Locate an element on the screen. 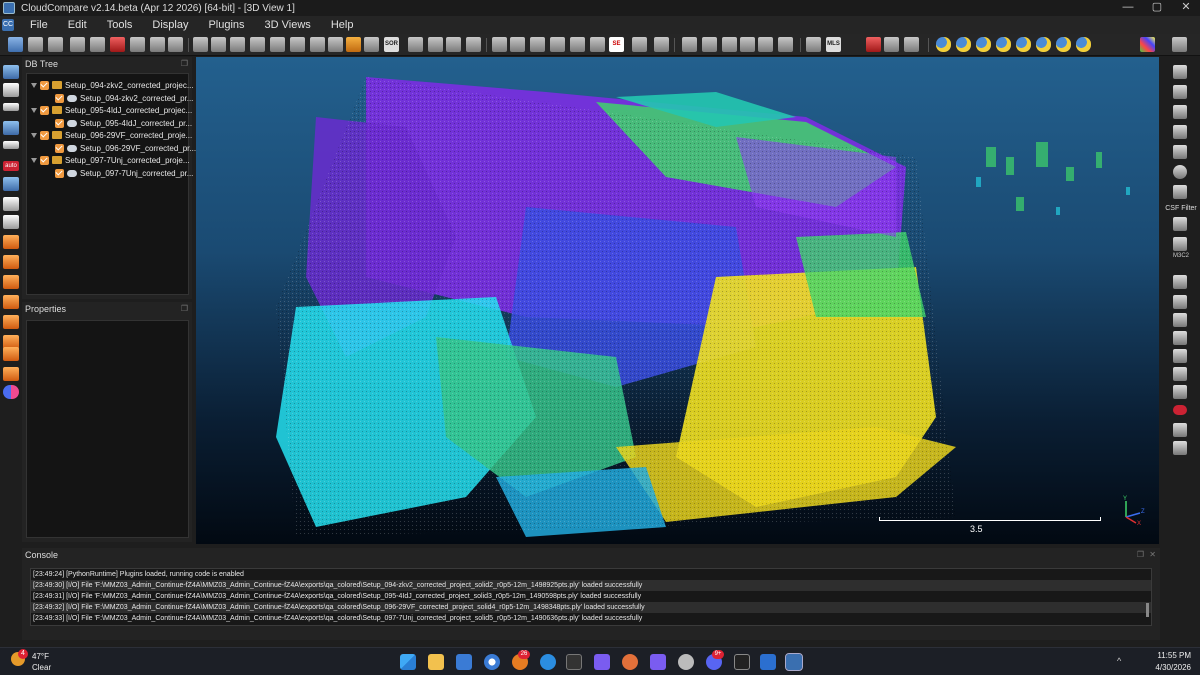  open-icon is located at coordinates (15, 44).